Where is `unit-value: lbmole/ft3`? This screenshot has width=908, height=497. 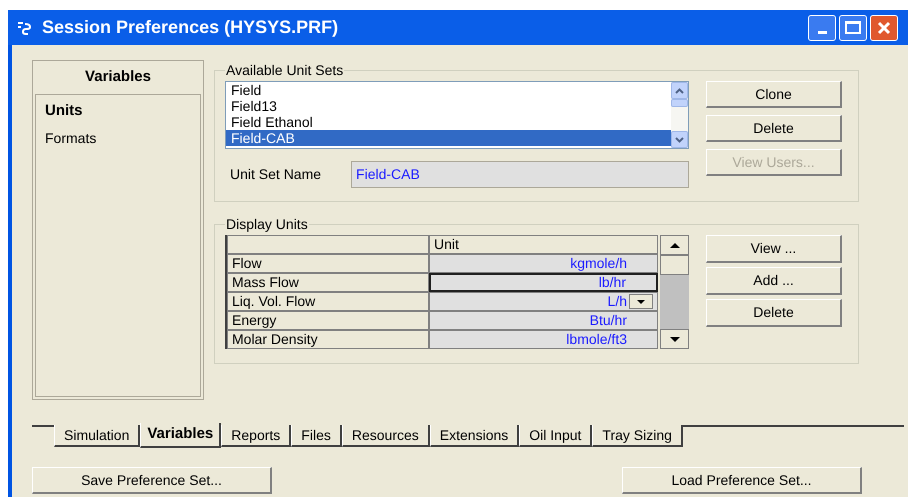
unit-value: lbmole/ft3 is located at coordinates (596, 339).